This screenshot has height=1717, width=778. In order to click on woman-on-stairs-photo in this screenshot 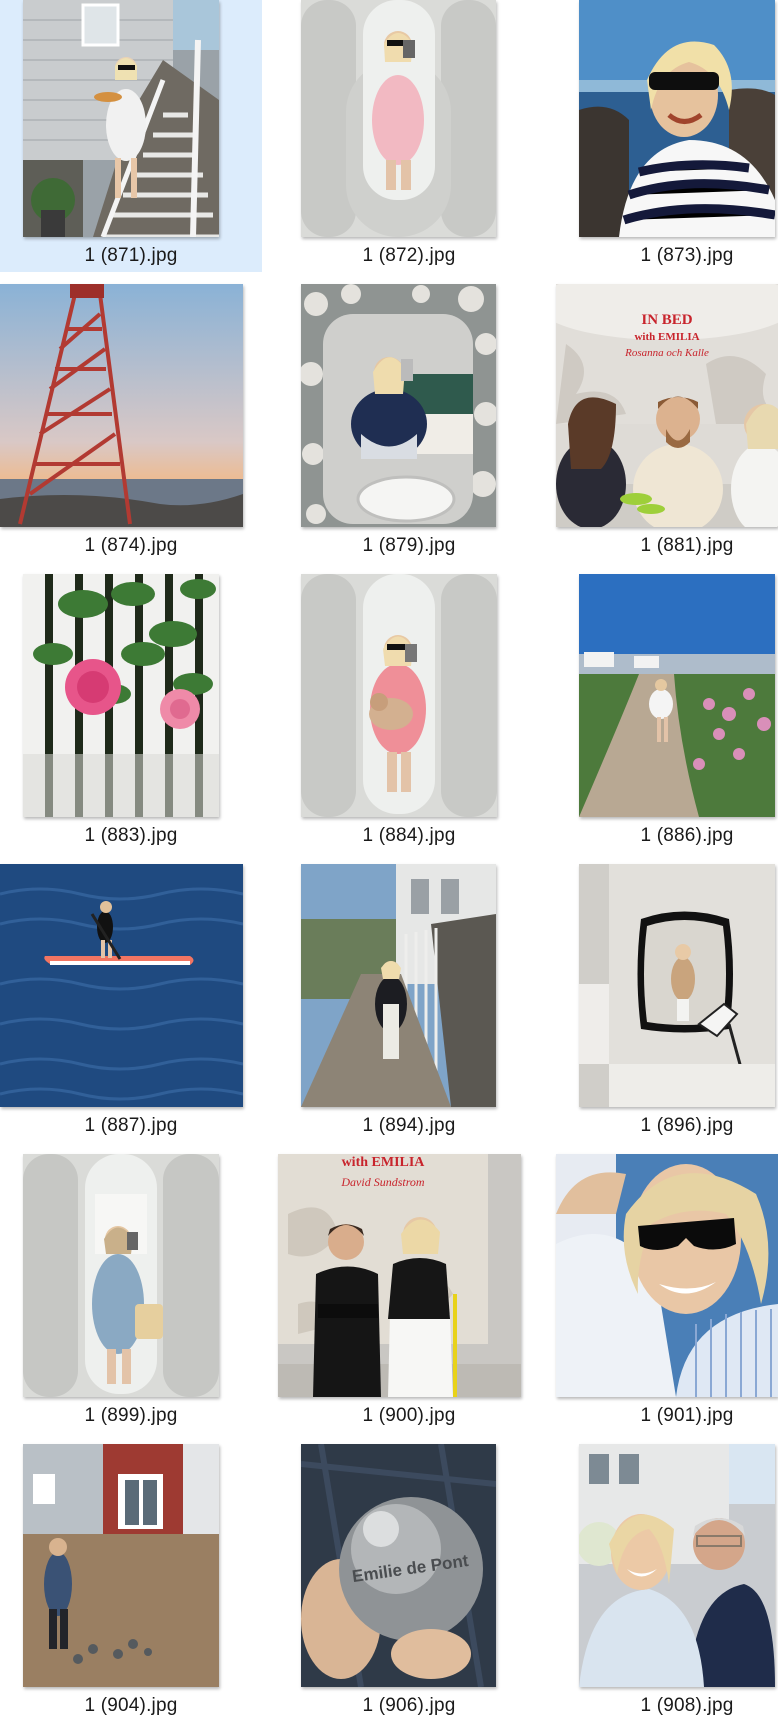, I will do `click(121, 118)`.